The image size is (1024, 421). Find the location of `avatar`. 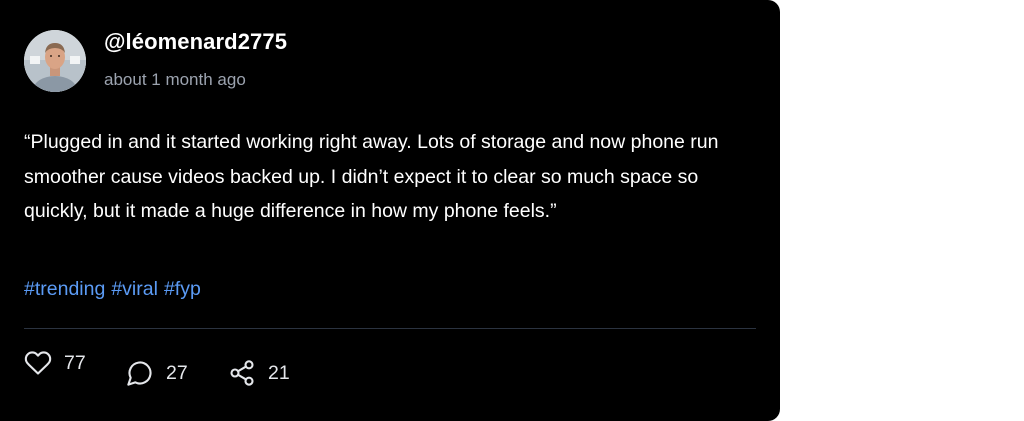

avatar is located at coordinates (55, 61).